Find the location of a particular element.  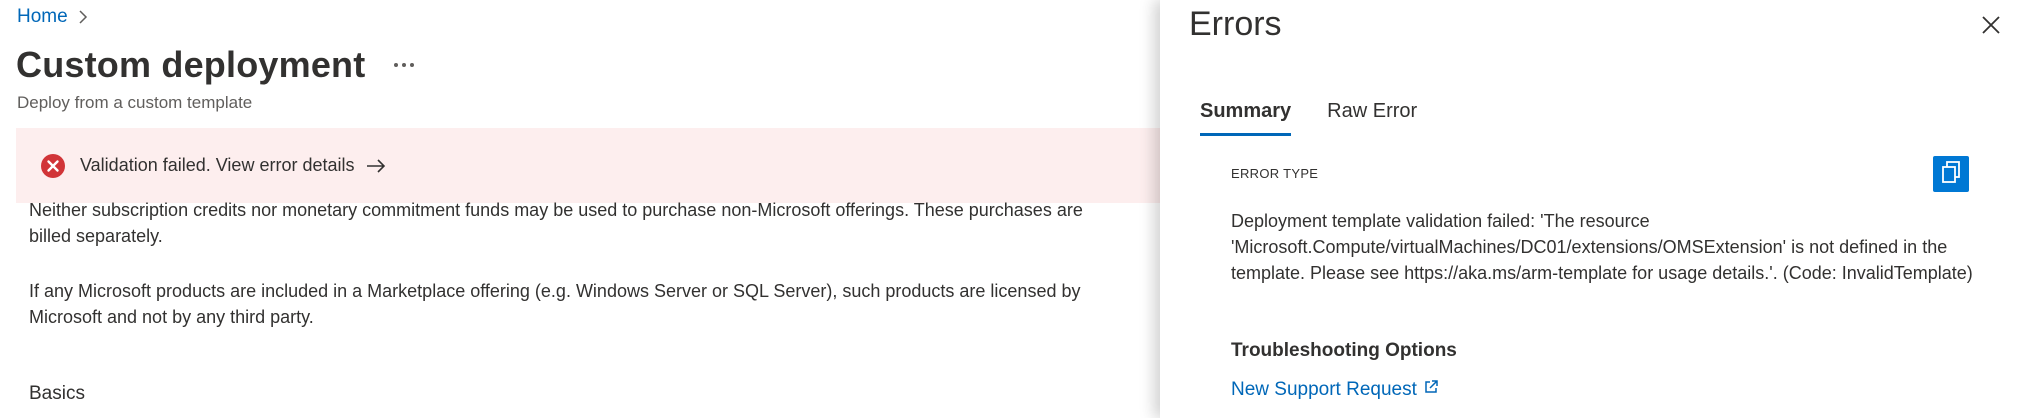

page-title: Custom deployment is located at coordinates (191, 64).